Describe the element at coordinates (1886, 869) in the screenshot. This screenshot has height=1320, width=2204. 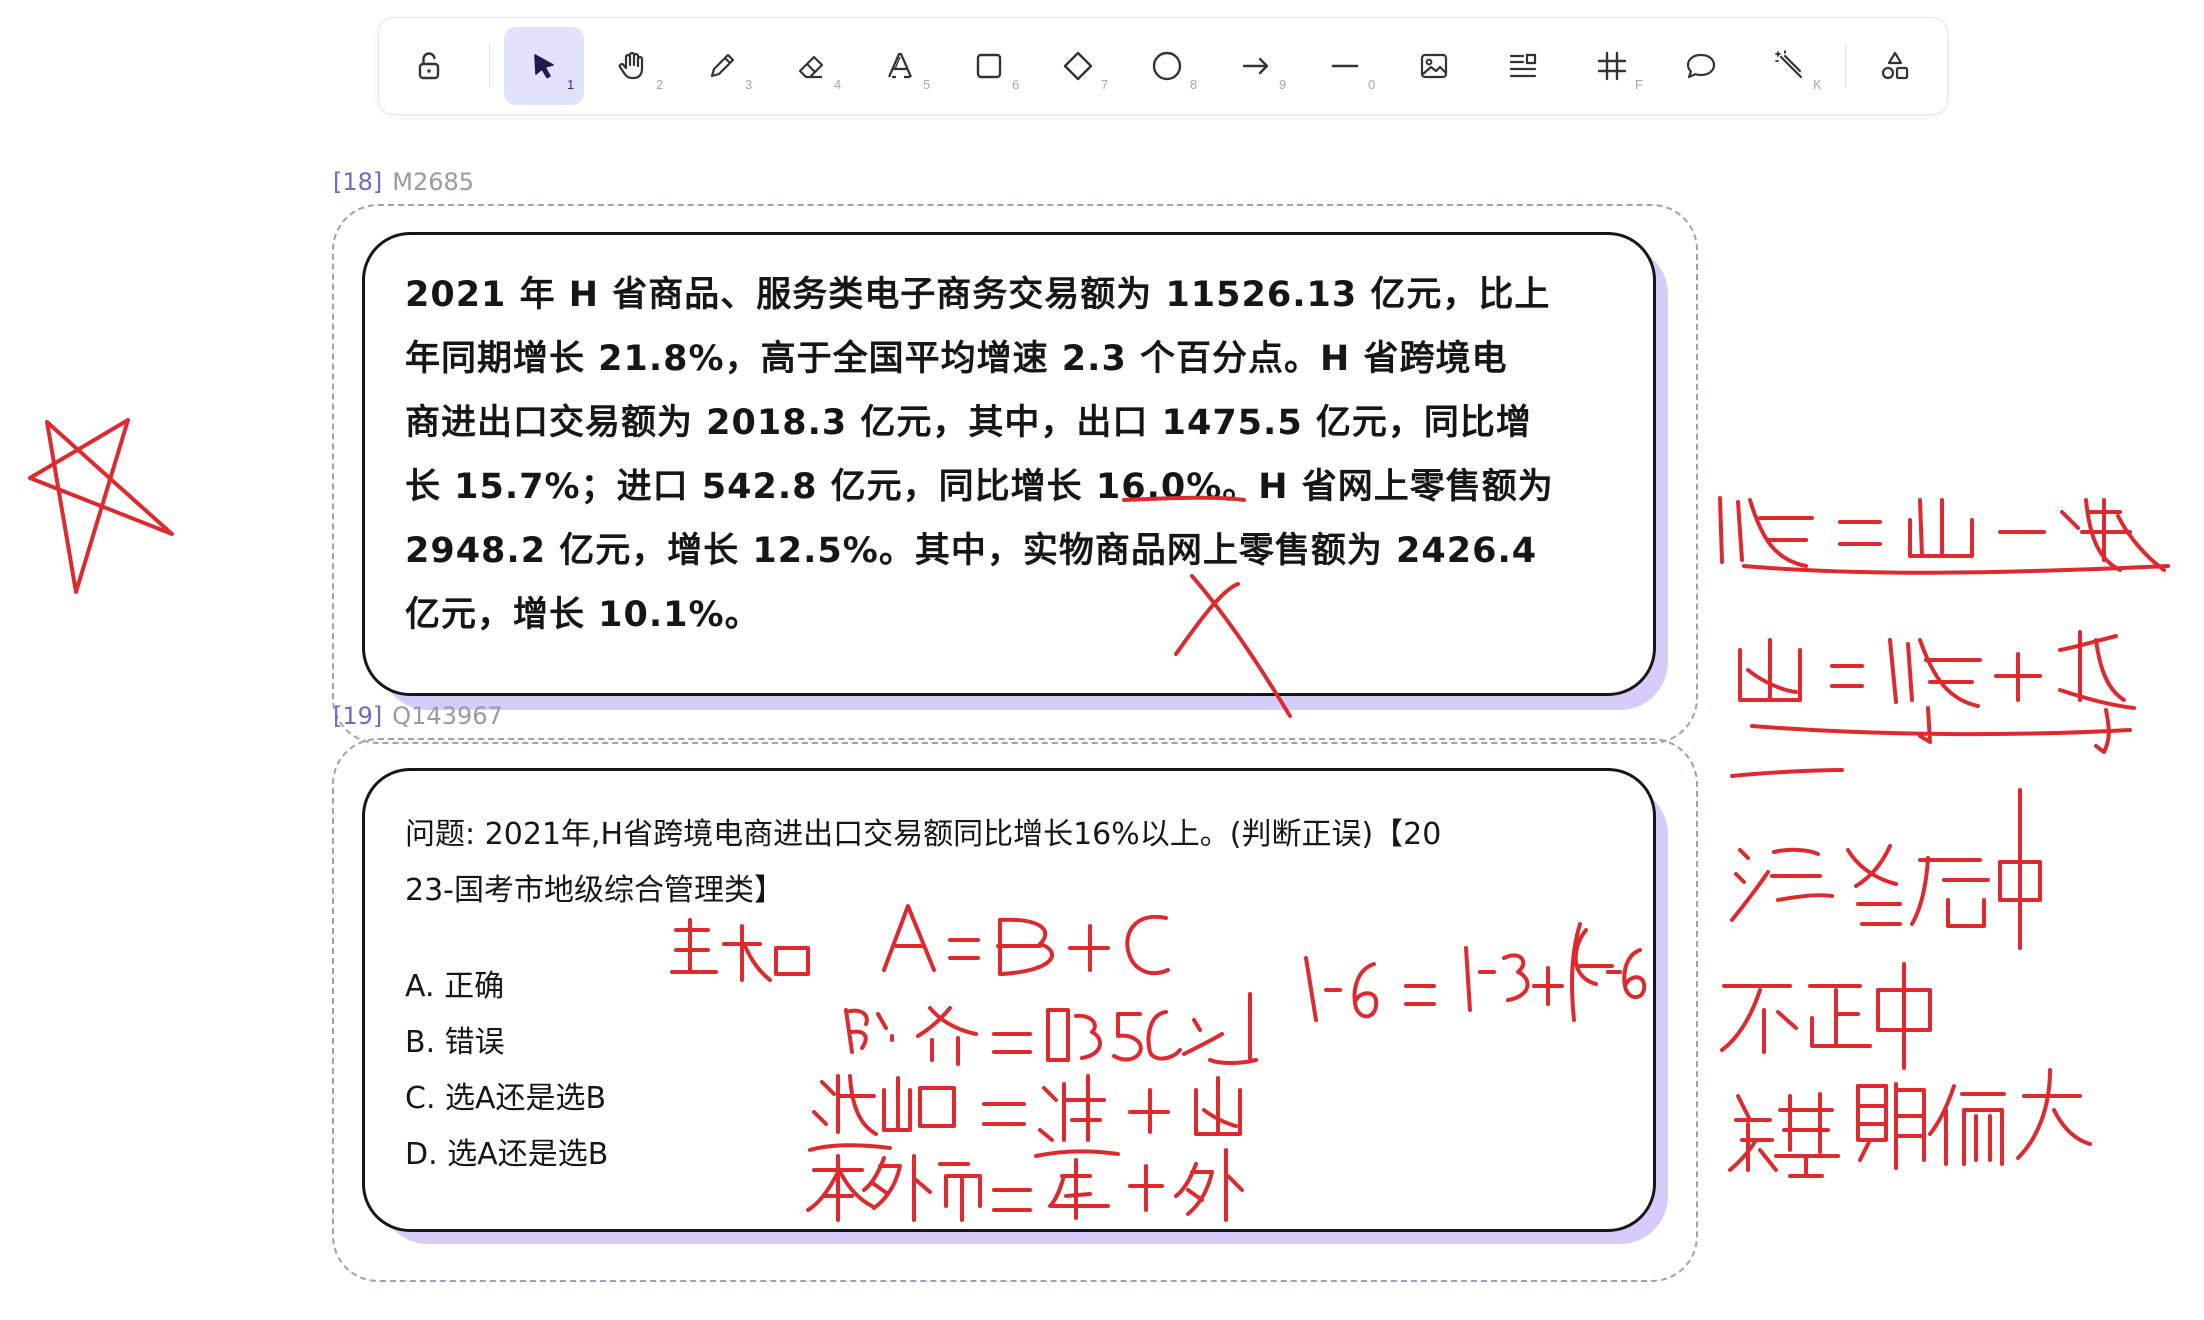
I see `ink-note-mixed` at that location.